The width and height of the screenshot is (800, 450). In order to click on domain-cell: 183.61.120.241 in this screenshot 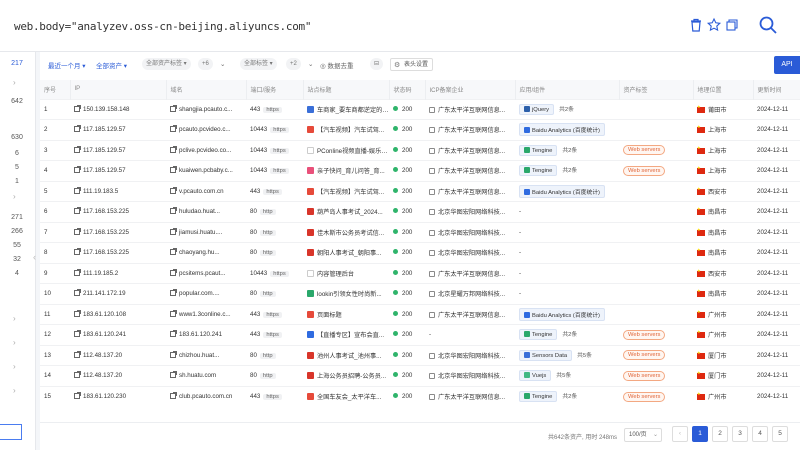, I will do `click(206, 334)`.